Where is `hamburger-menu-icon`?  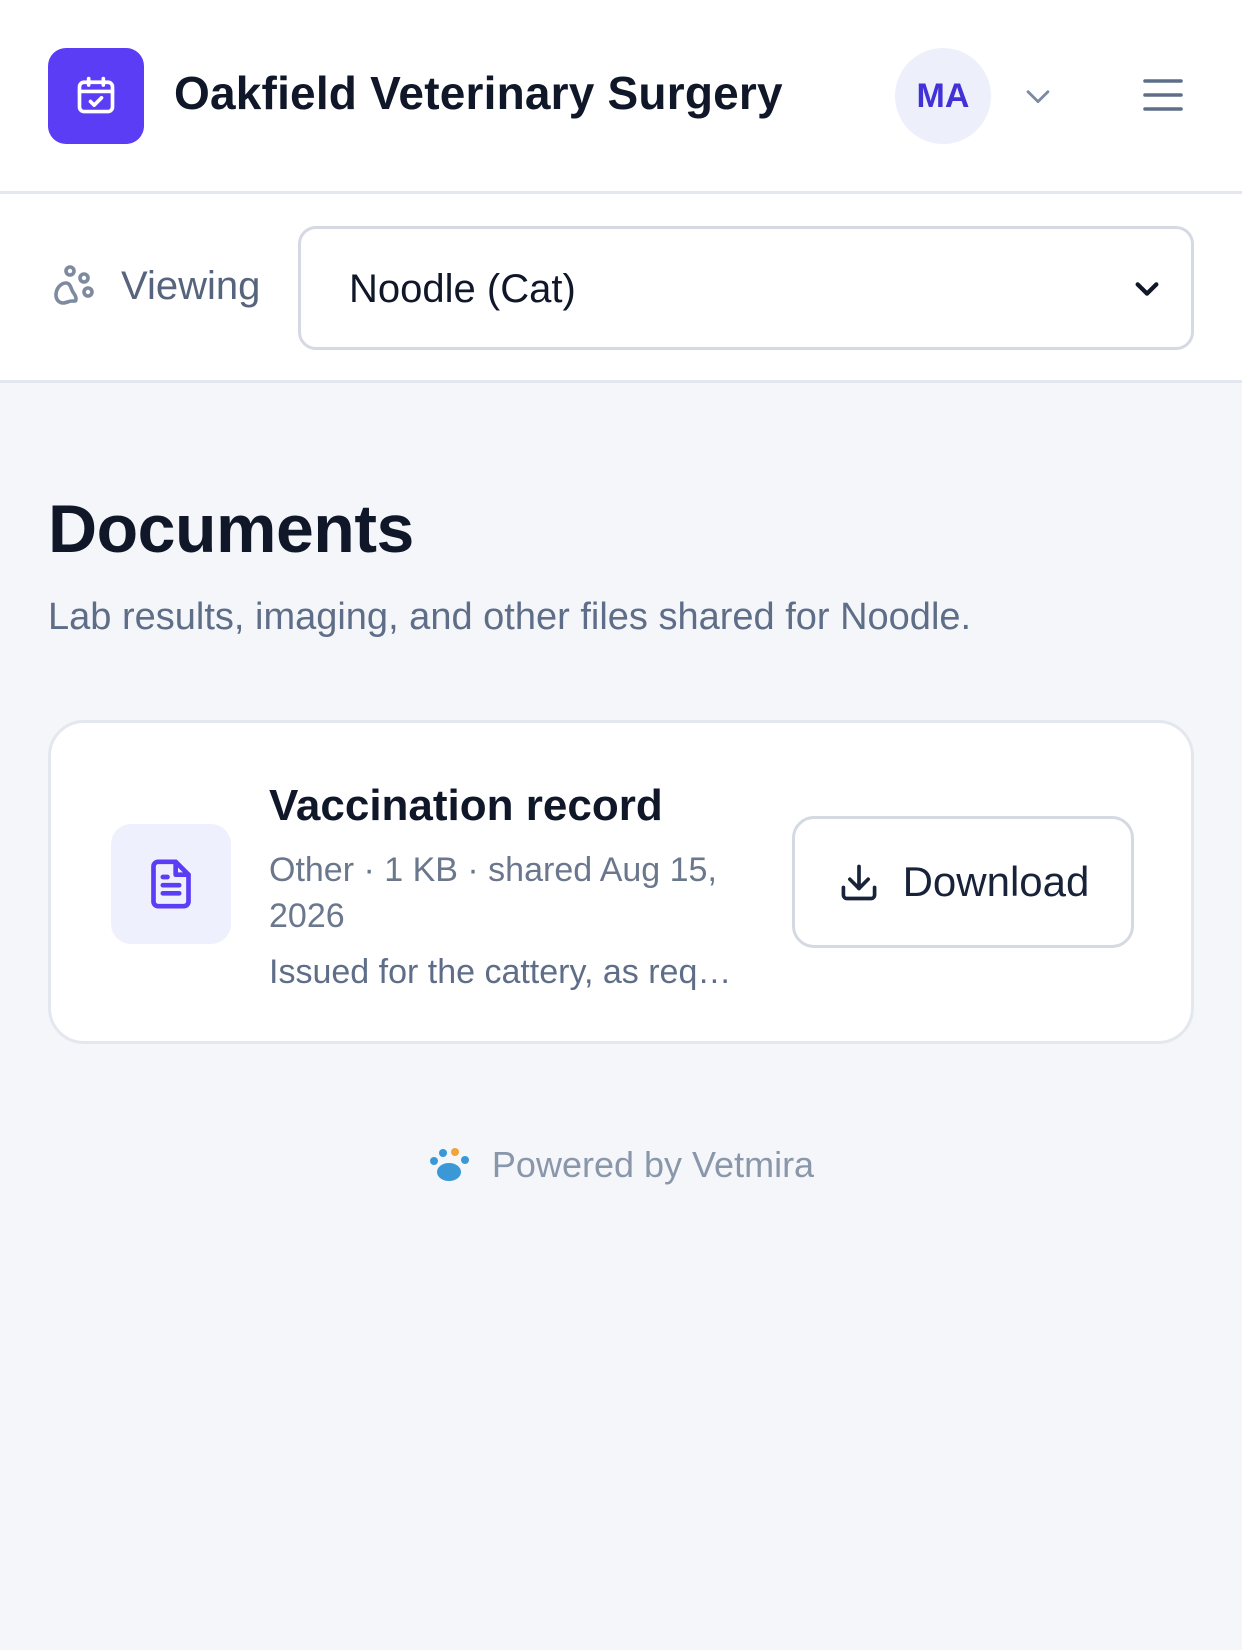
hamburger-menu-icon is located at coordinates (1163, 95).